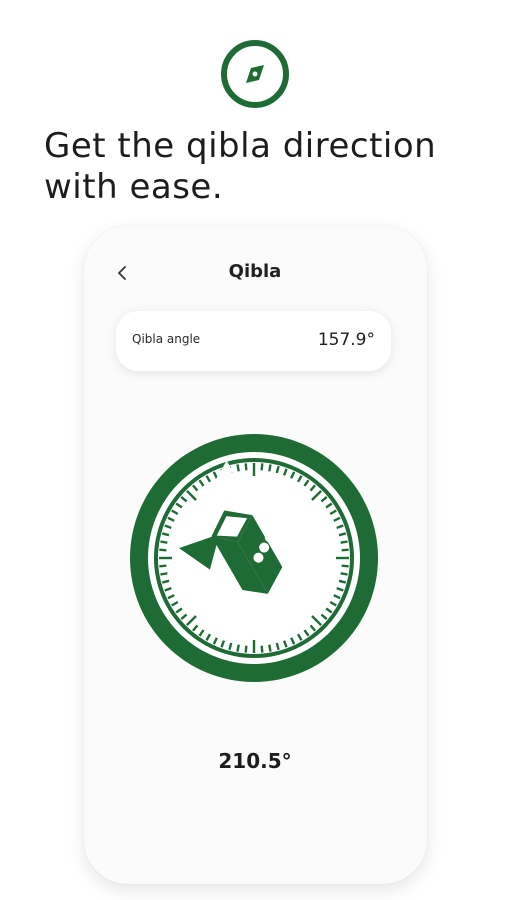 This screenshot has height=900, width=508. I want to click on qibla-angle-card: Qibla angle 157.9°, so click(253, 341).